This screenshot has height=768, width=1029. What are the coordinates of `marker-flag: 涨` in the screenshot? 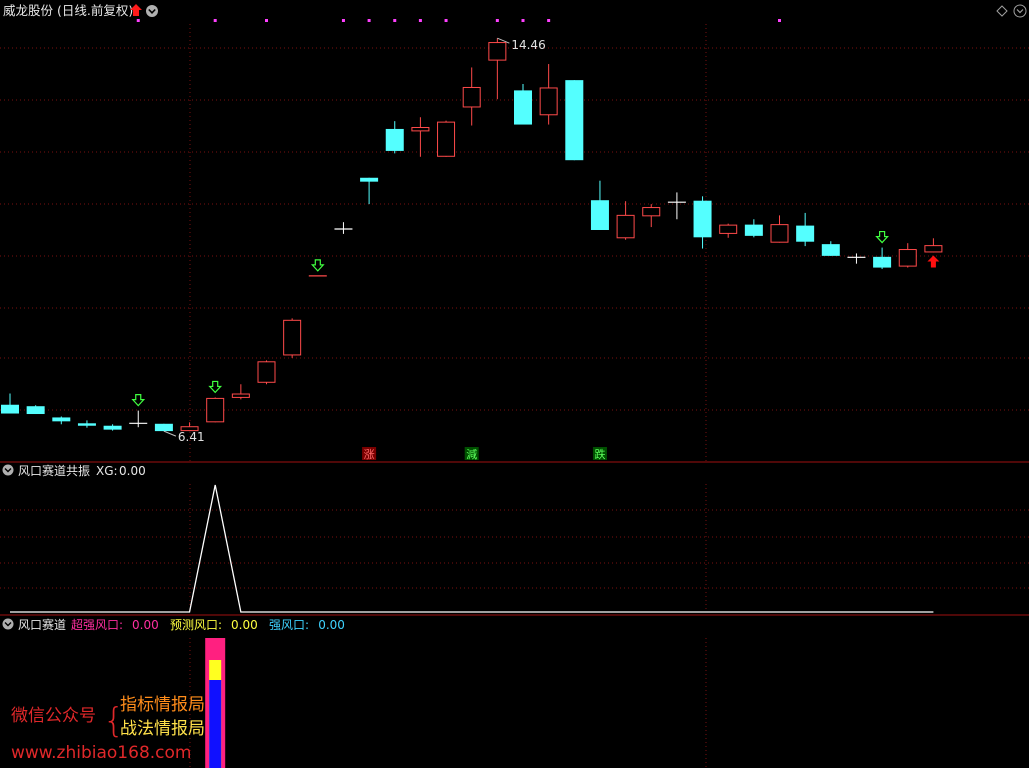 It's located at (369, 454).